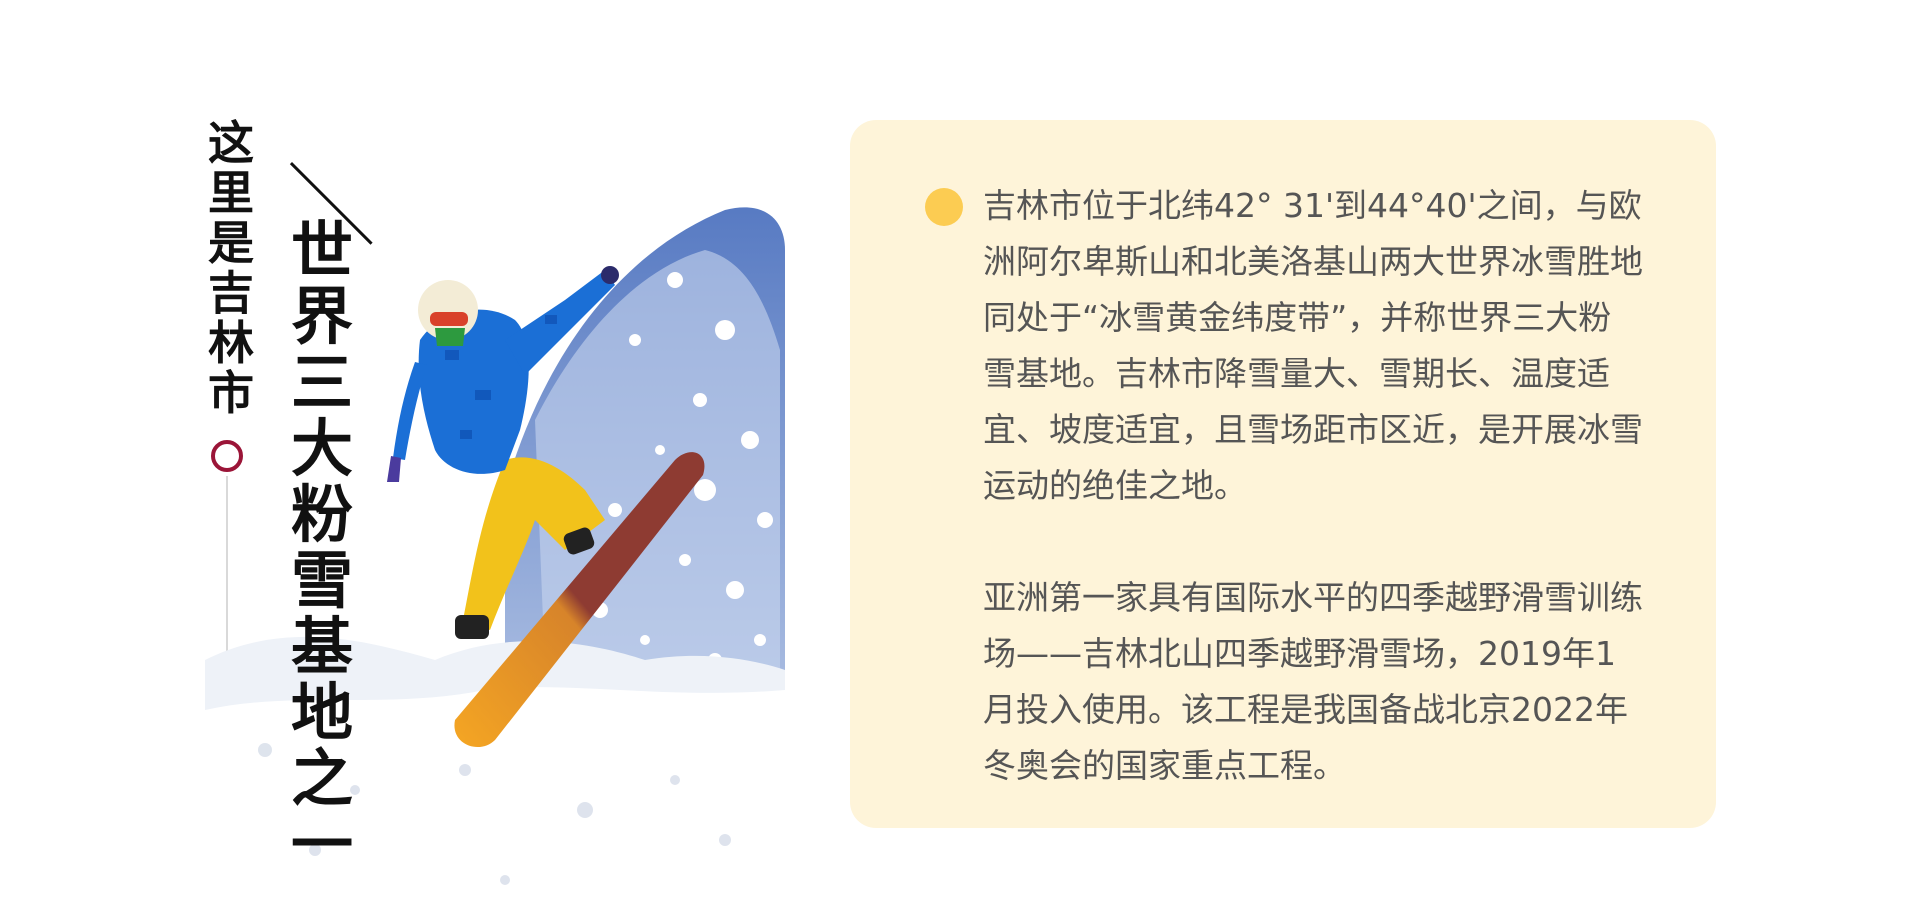 The width and height of the screenshot is (1920, 917). What do you see at coordinates (321, 316) in the screenshot?
I see `headline-char: 界` at bounding box center [321, 316].